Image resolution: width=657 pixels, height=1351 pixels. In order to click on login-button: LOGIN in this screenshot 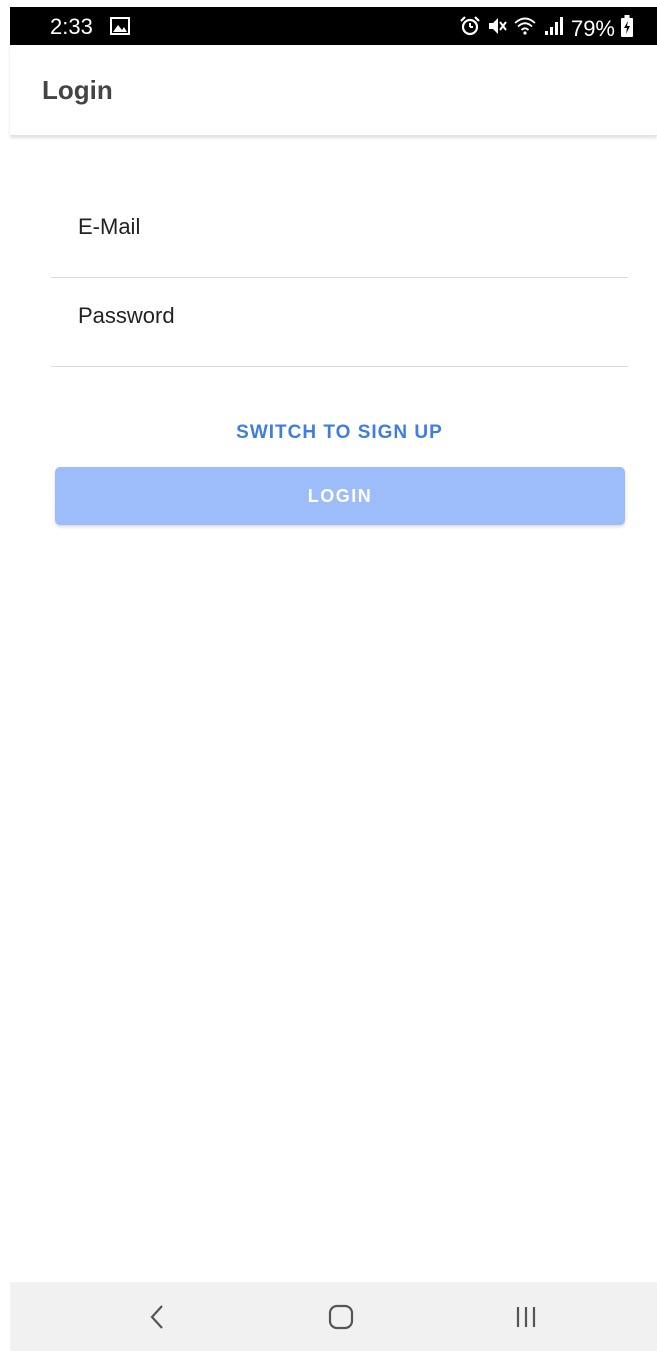, I will do `click(340, 496)`.